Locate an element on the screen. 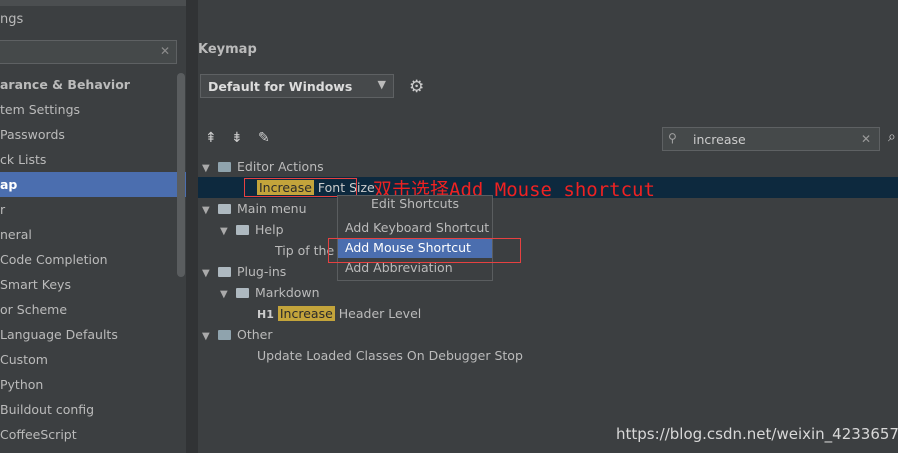 The image size is (898, 453). annotation-box-menu-item is located at coordinates (424, 250).